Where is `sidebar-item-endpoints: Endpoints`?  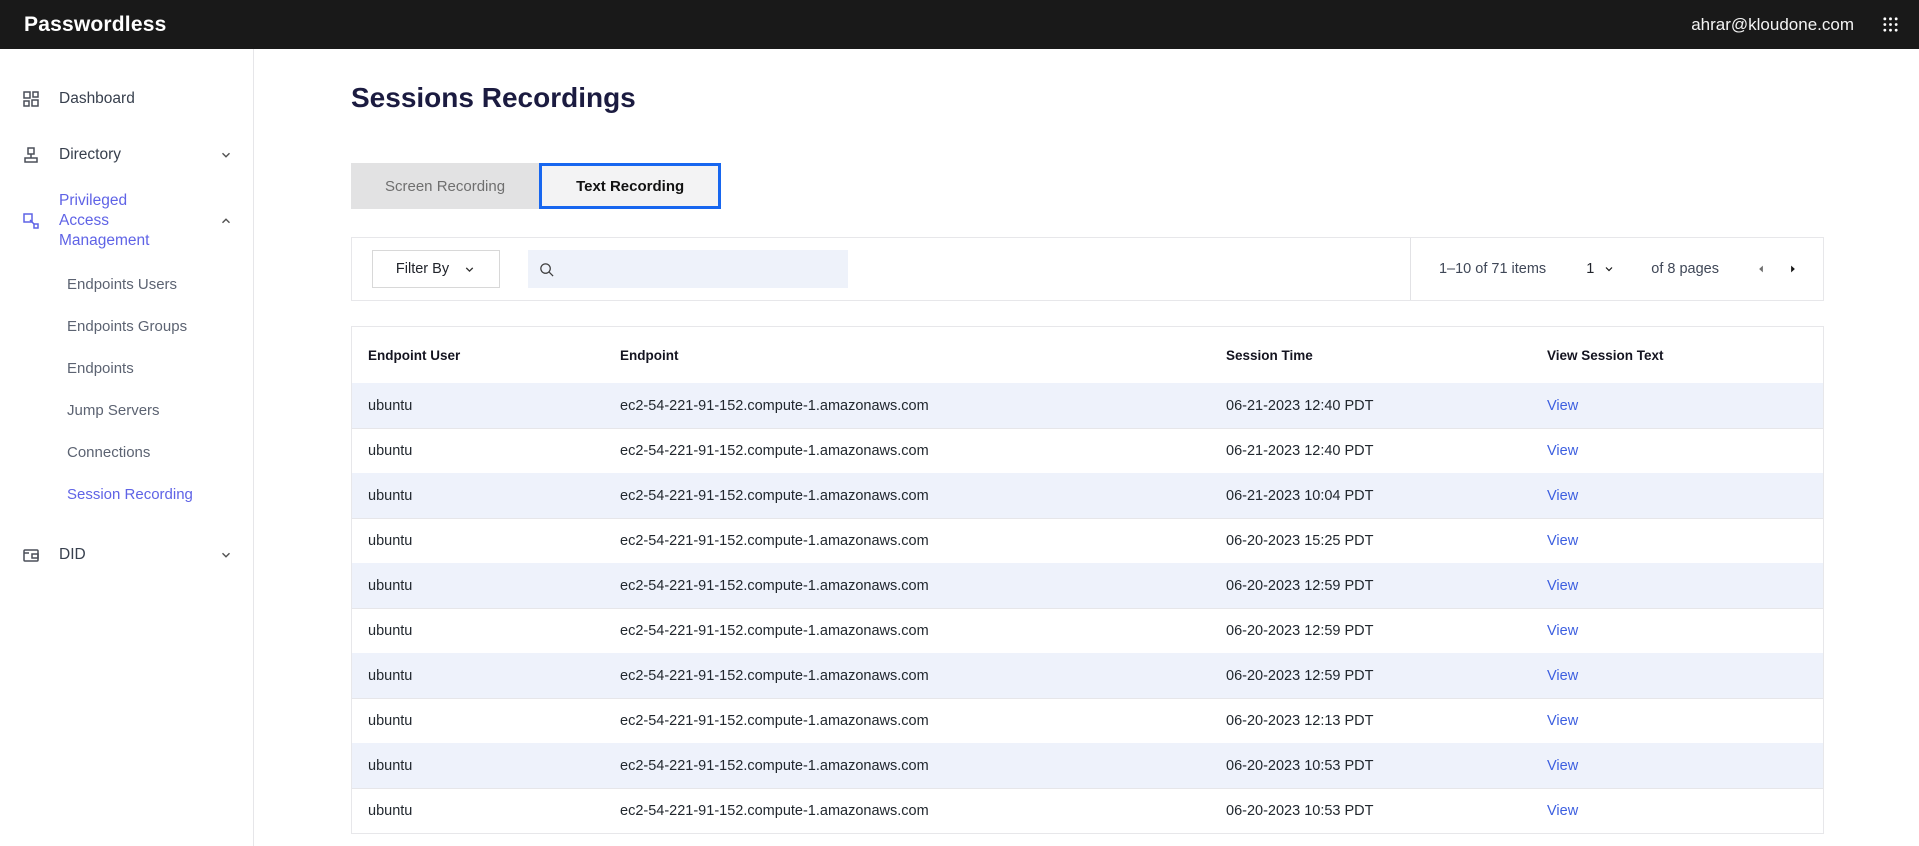
sidebar-item-endpoints: Endpoints is located at coordinates (126, 368).